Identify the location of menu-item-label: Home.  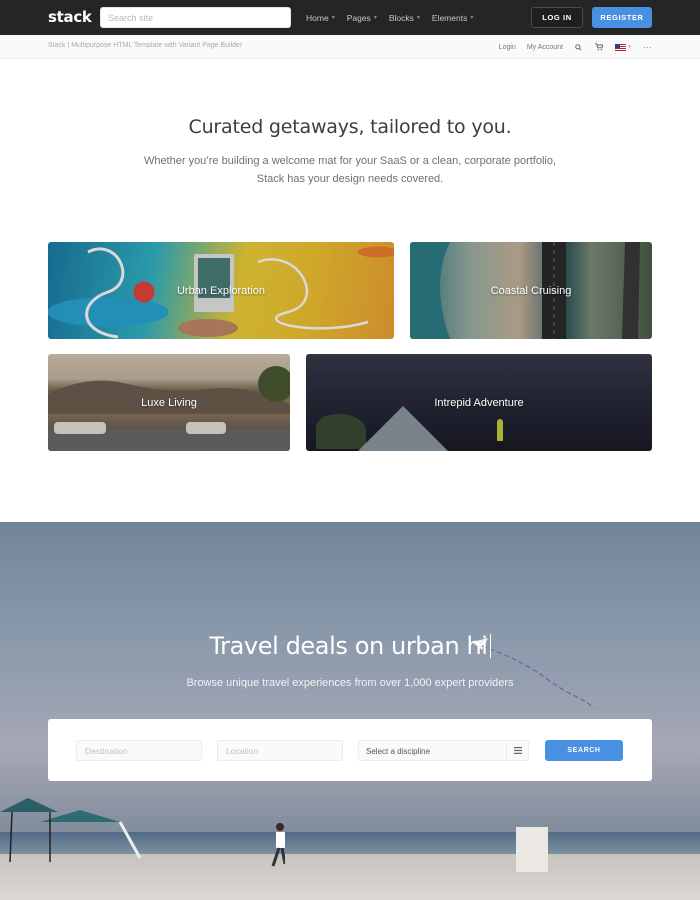
(317, 17).